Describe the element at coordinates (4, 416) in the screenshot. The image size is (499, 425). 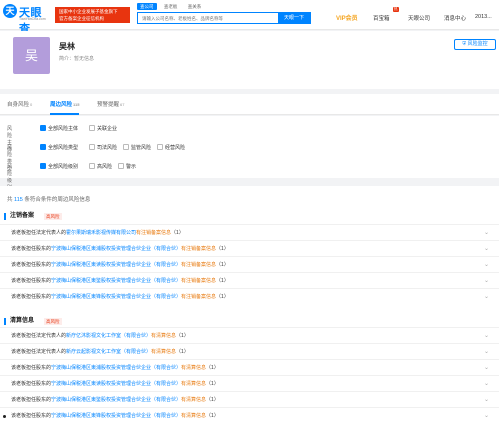
I see `bullet-dot` at that location.